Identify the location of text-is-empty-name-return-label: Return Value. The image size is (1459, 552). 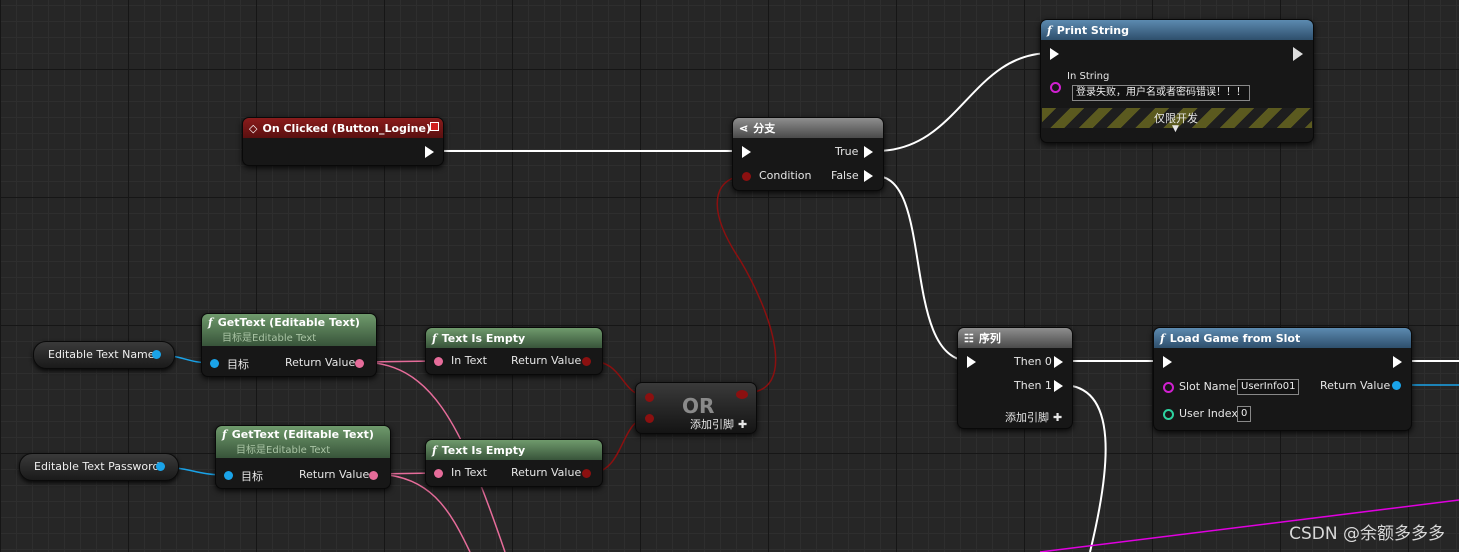
(546, 360).